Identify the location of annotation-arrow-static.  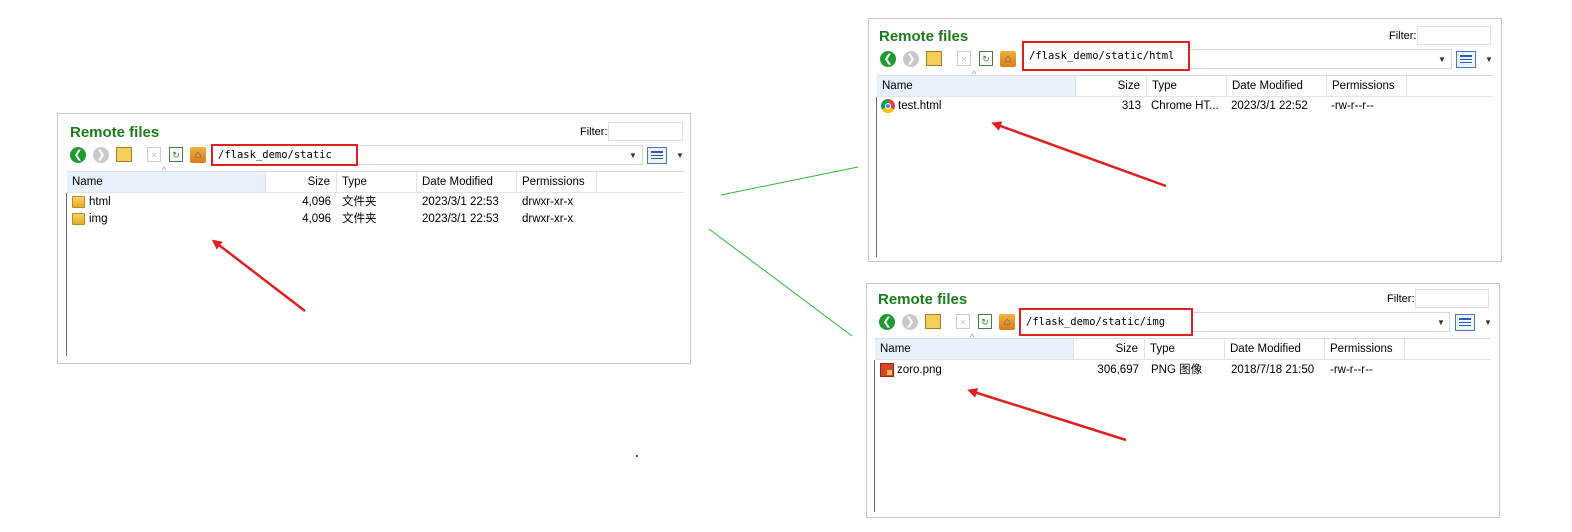
(258, 275).